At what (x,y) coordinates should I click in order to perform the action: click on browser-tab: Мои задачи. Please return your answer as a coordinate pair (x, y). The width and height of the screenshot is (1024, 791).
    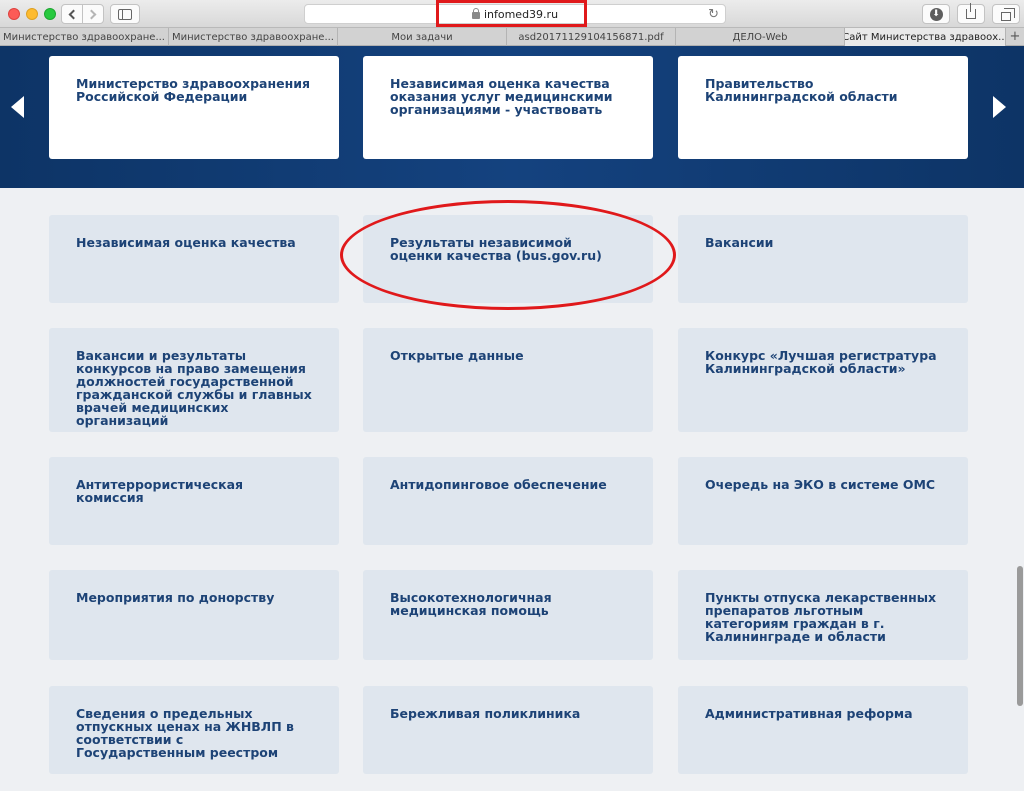
    Looking at the image, I should click on (422, 37).